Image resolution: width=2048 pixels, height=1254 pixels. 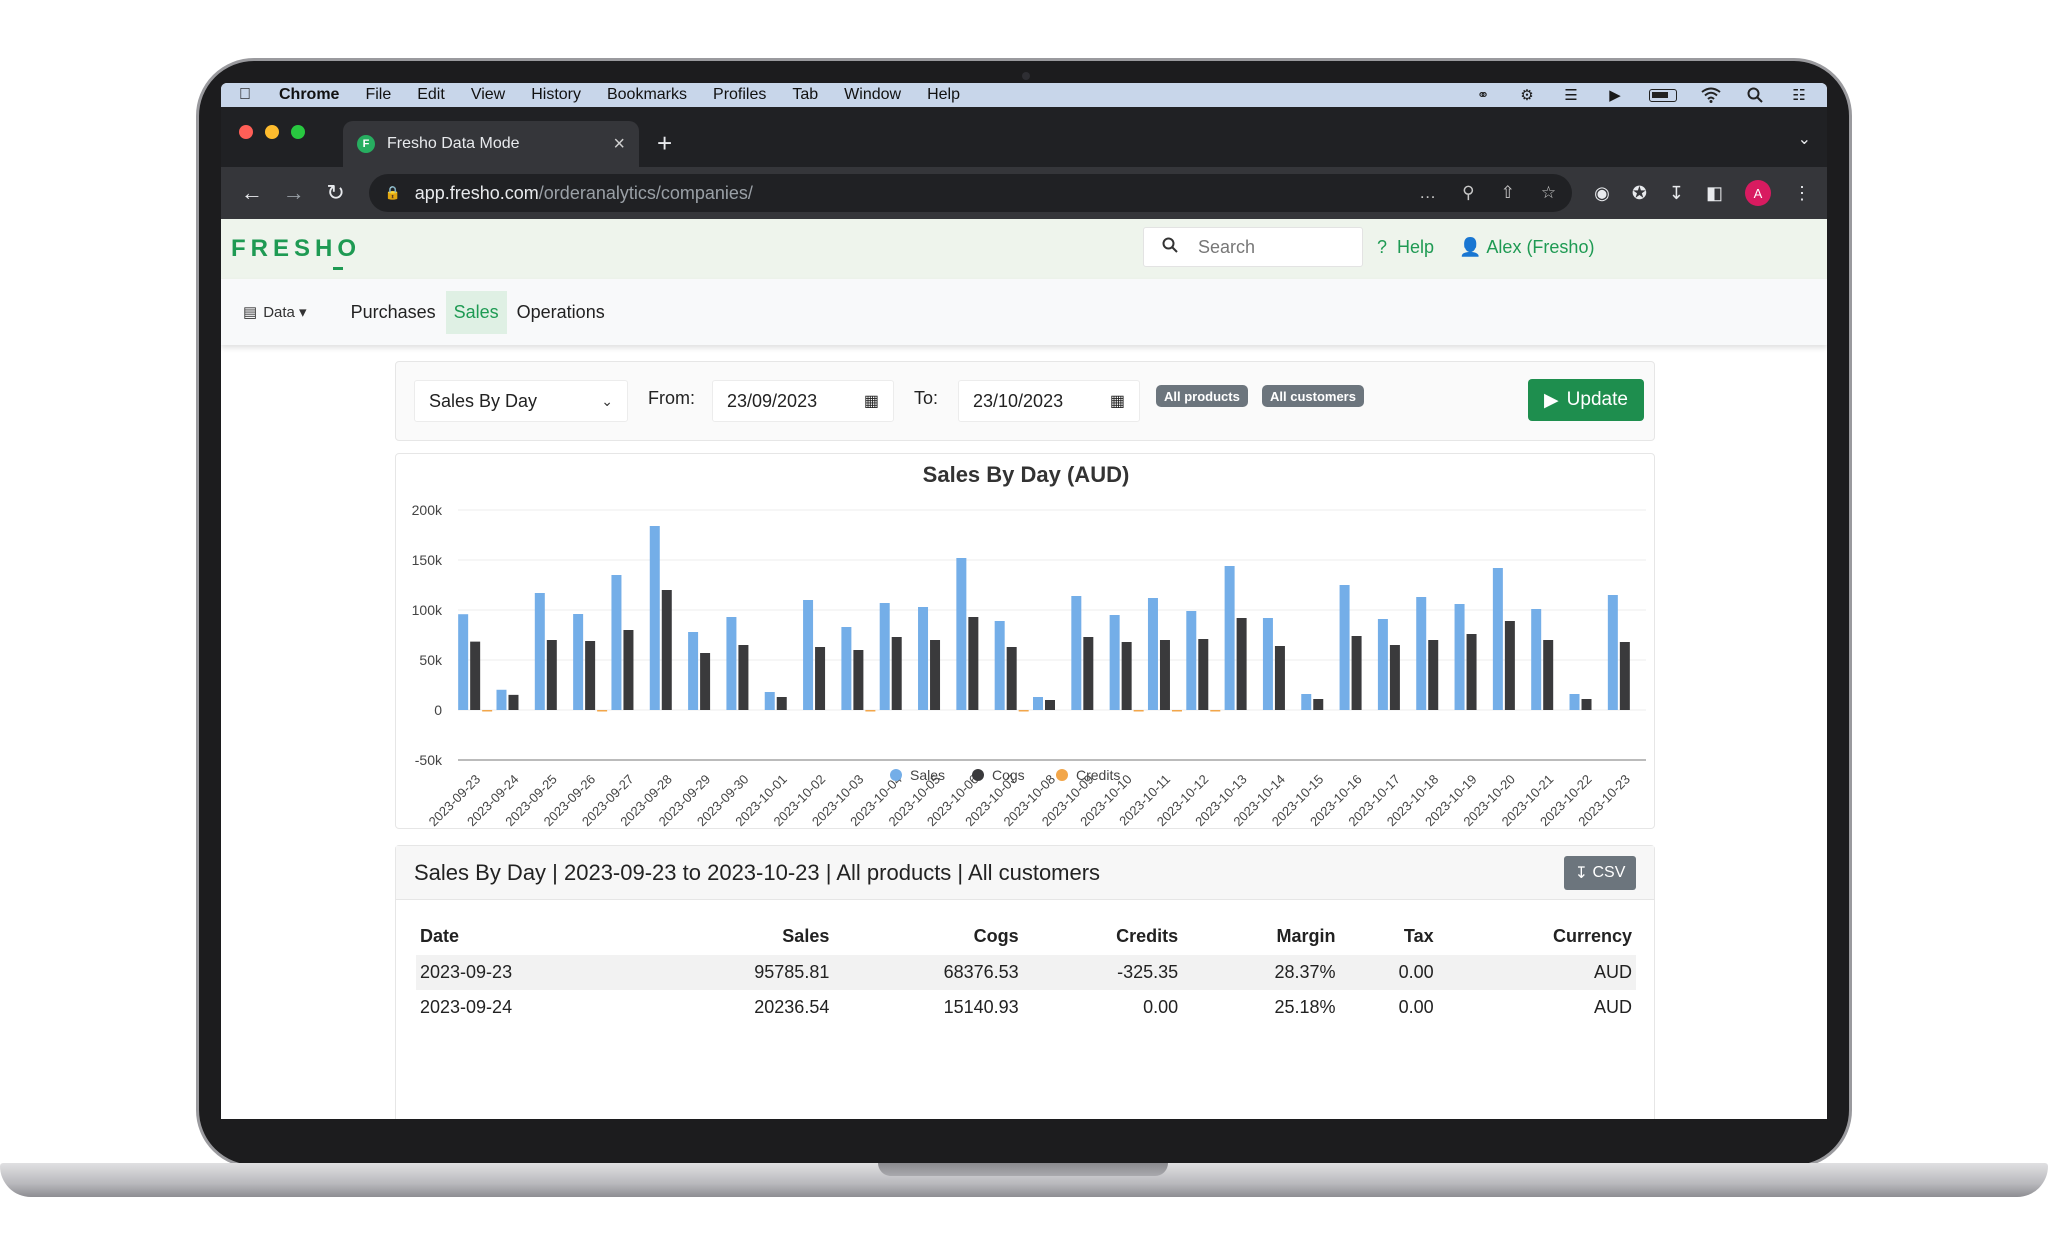 What do you see at coordinates (298, 132) in the screenshot?
I see `zoom-window-button` at bounding box center [298, 132].